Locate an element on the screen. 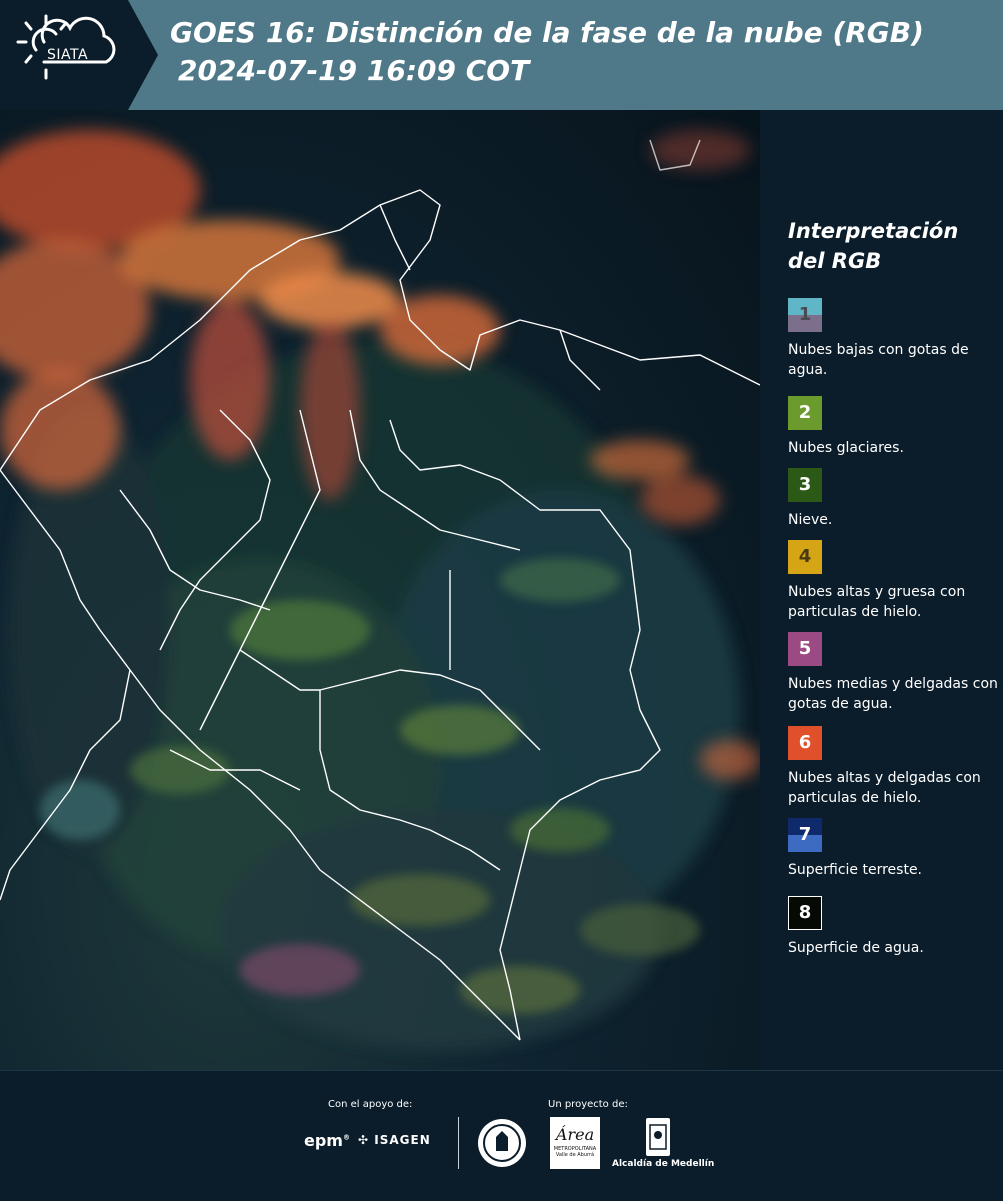  alcaldia-label: Alcaldía de Medellín is located at coordinates (663, 1164).